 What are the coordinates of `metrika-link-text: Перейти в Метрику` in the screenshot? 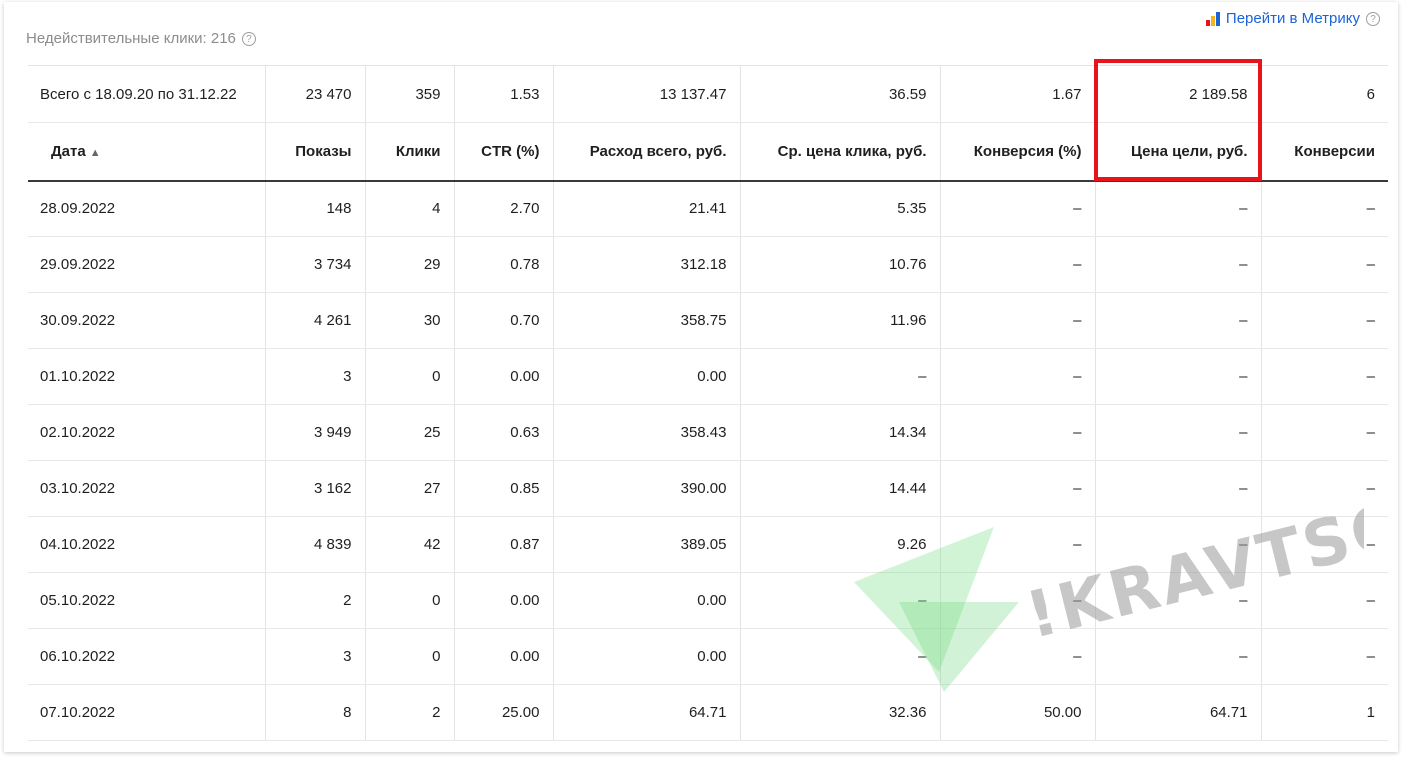 It's located at (1293, 18).